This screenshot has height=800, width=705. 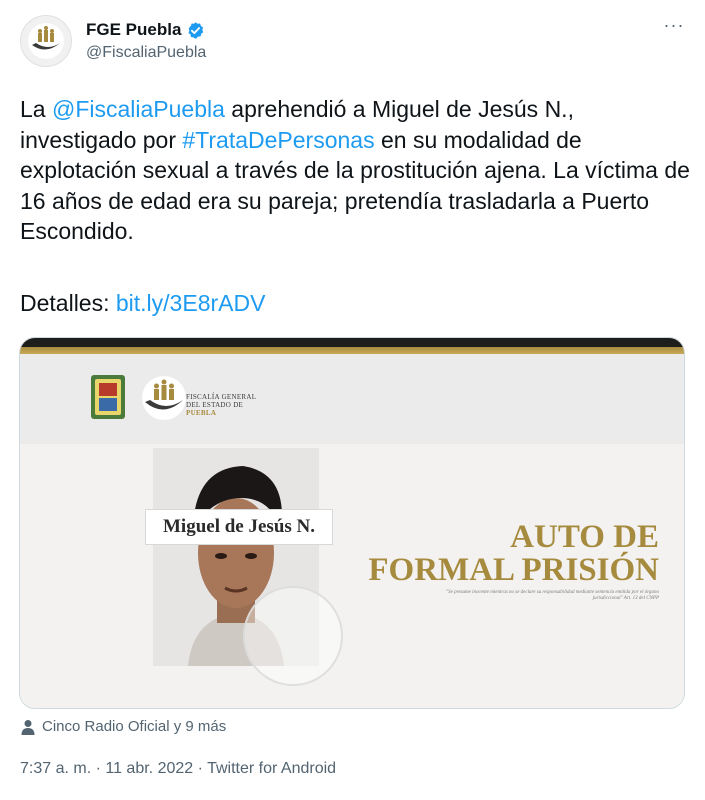 I want to click on agency-line-1: FISCALÍA GENERAL, so click(x=221, y=397).